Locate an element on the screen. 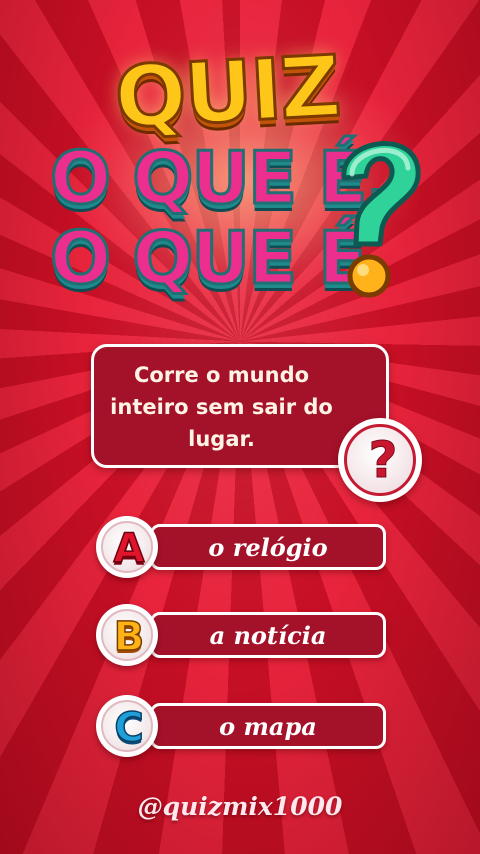 The height and width of the screenshot is (854, 480). question-mark-icon is located at coordinates (381, 219).